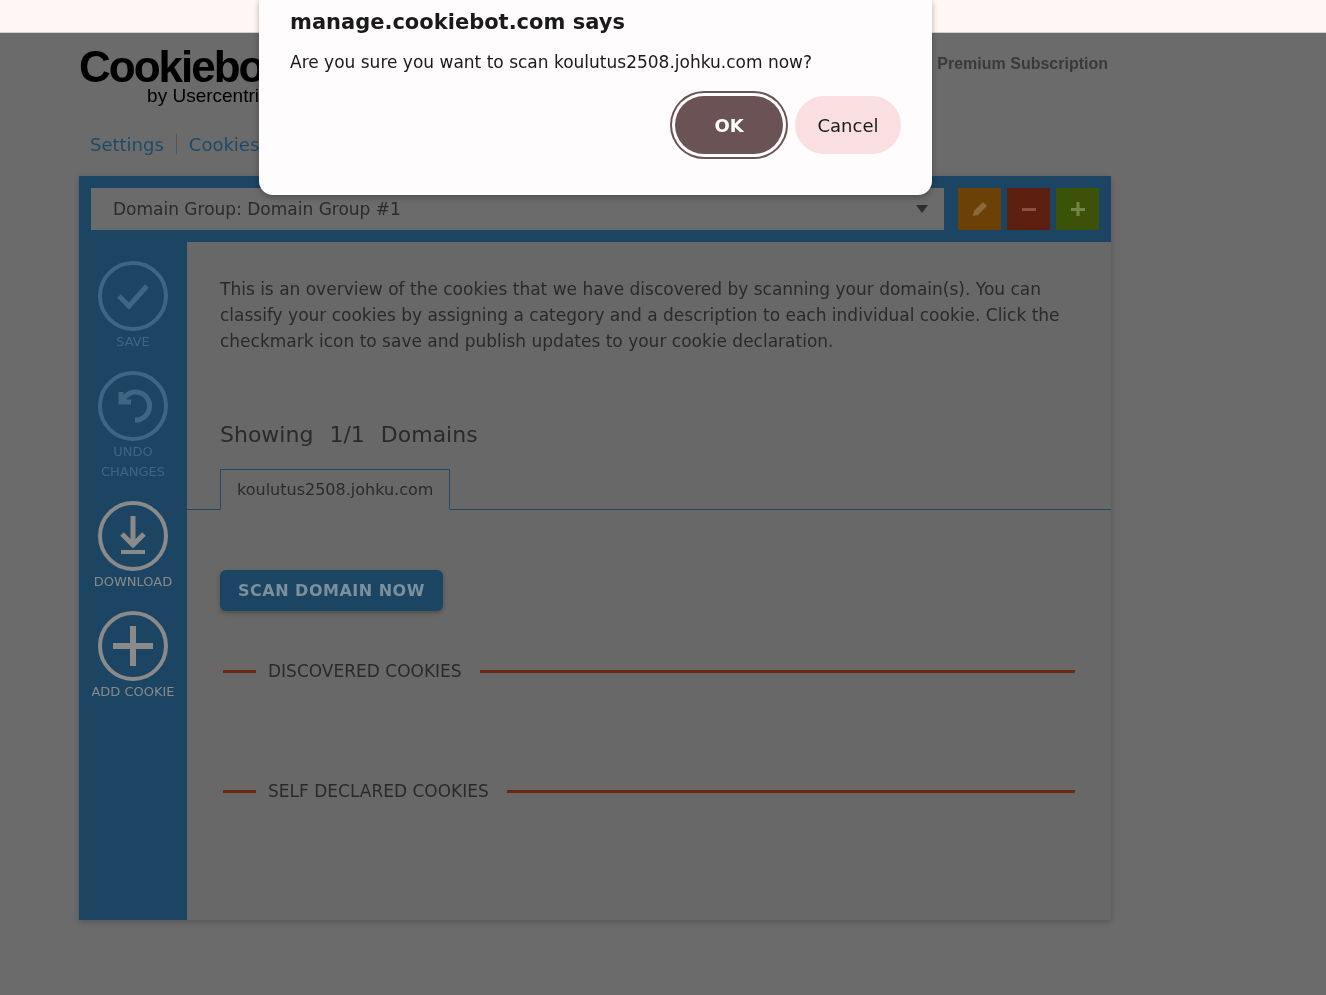  I want to click on remove-button, so click(1028, 209).